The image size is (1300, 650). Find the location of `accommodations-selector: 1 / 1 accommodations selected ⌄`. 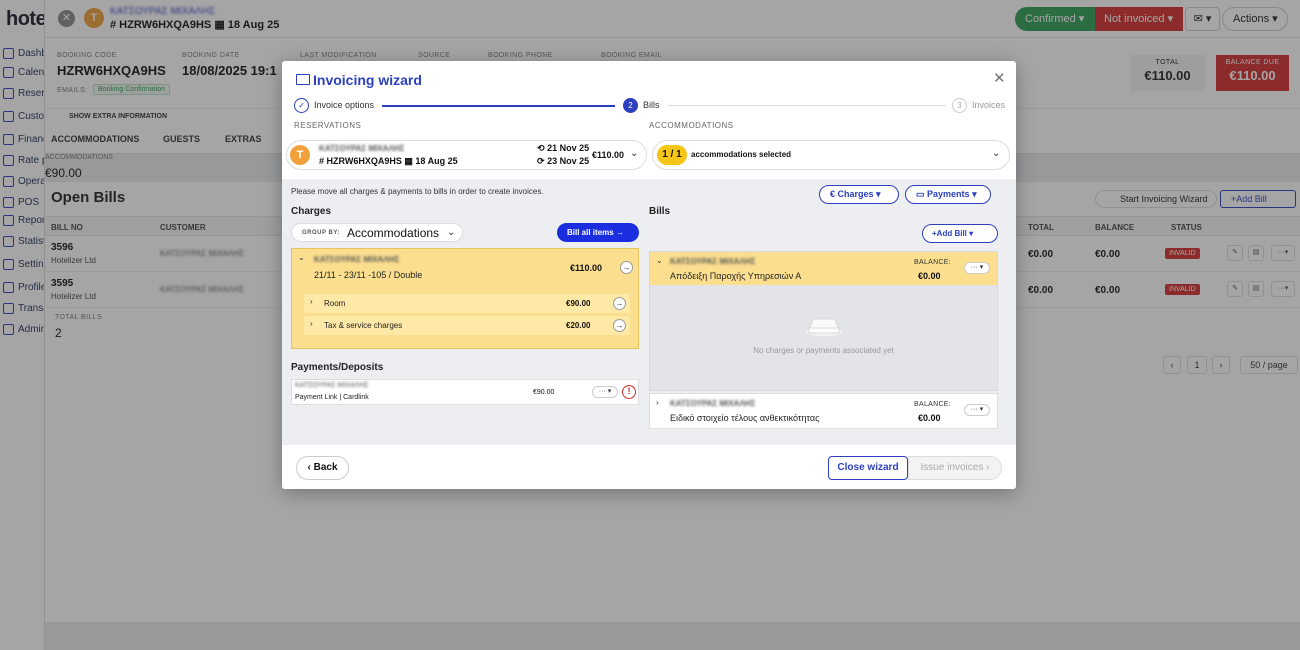

accommodations-selector: 1 / 1 accommodations selected ⌄ is located at coordinates (831, 155).